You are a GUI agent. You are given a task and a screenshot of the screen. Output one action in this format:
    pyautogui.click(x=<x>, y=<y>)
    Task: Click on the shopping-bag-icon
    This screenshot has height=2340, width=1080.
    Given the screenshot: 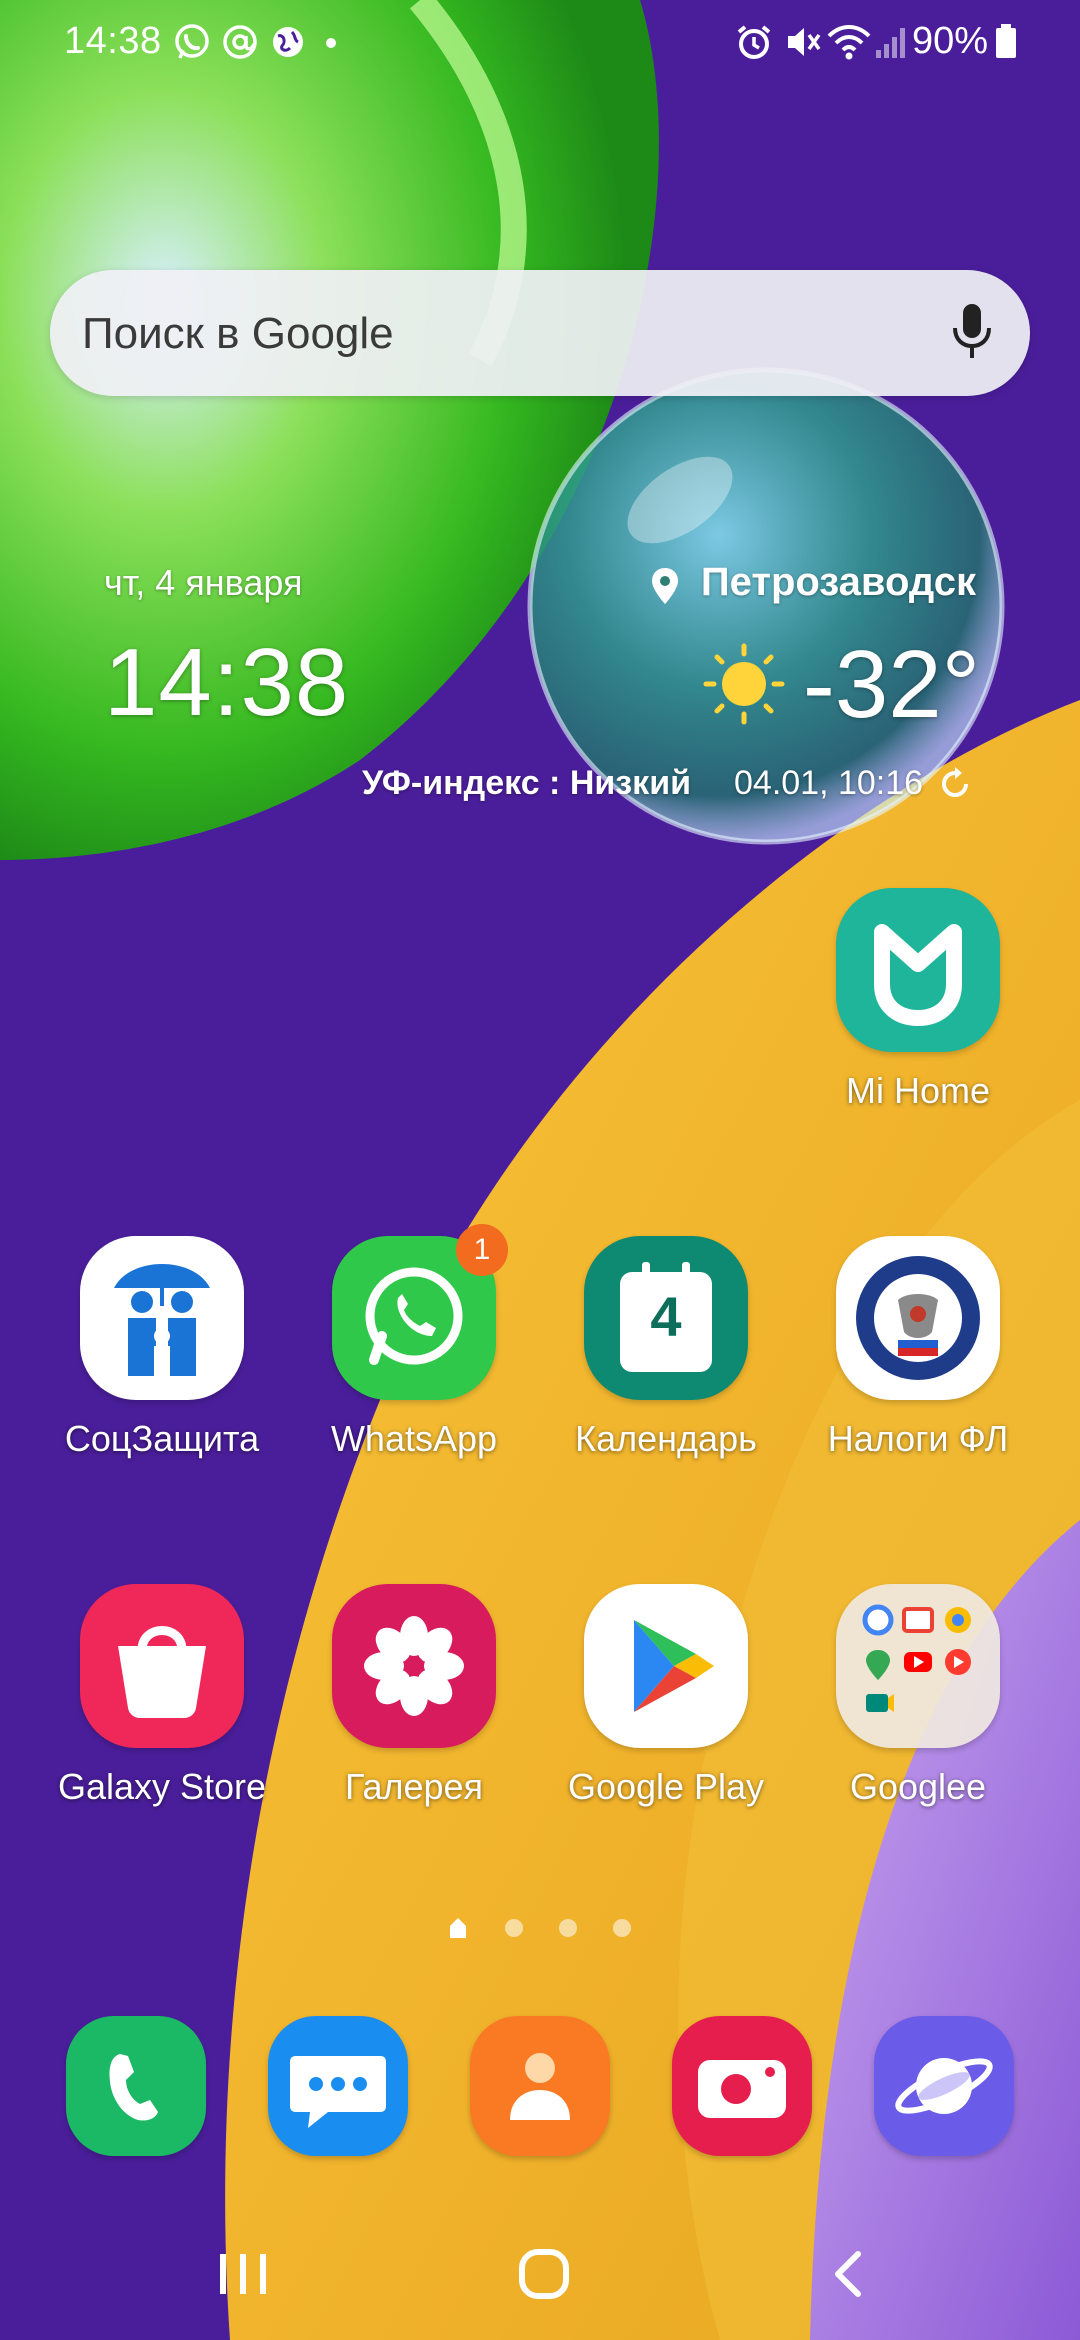 What is the action you would take?
    pyautogui.click(x=162, y=1666)
    